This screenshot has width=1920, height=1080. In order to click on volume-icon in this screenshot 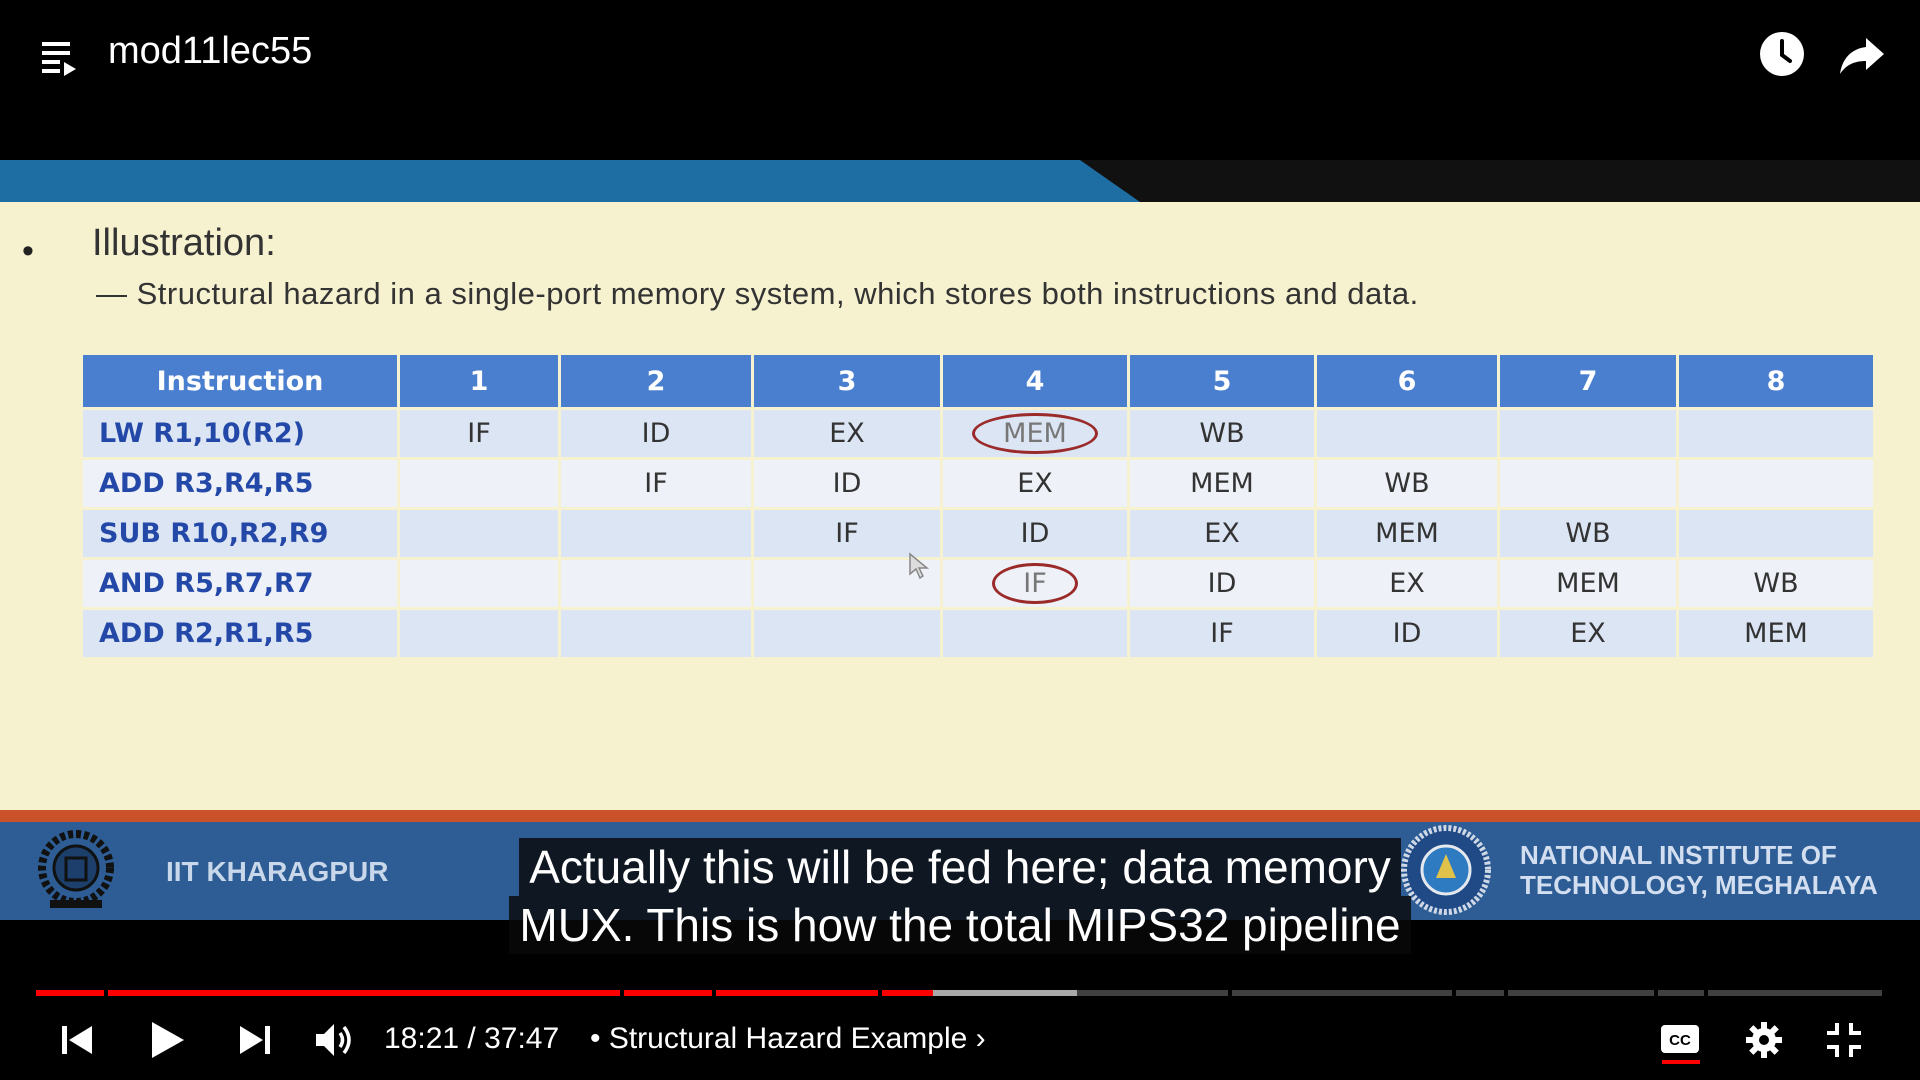, I will do `click(336, 1040)`.